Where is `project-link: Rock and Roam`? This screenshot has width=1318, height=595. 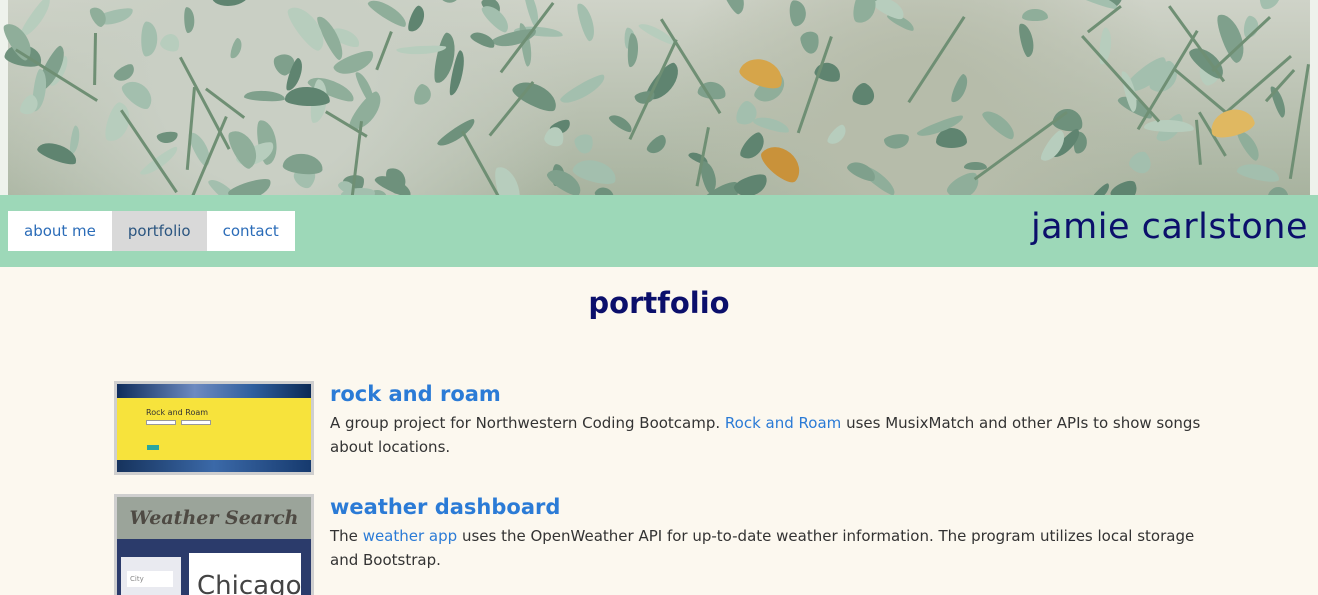 project-link: Rock and Roam is located at coordinates (783, 423).